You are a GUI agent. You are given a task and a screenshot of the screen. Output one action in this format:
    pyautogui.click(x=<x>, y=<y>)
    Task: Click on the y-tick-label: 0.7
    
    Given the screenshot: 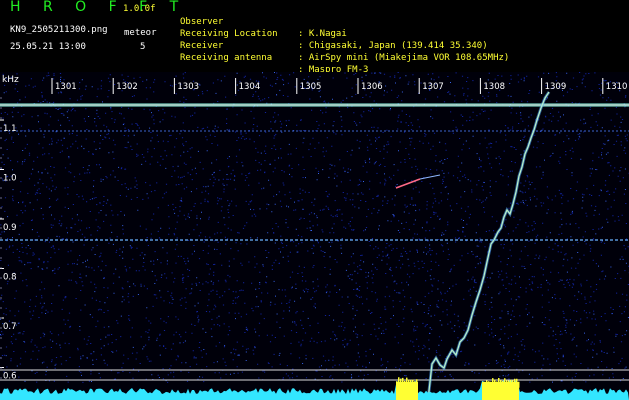 What is the action you would take?
    pyautogui.click(x=10, y=327)
    